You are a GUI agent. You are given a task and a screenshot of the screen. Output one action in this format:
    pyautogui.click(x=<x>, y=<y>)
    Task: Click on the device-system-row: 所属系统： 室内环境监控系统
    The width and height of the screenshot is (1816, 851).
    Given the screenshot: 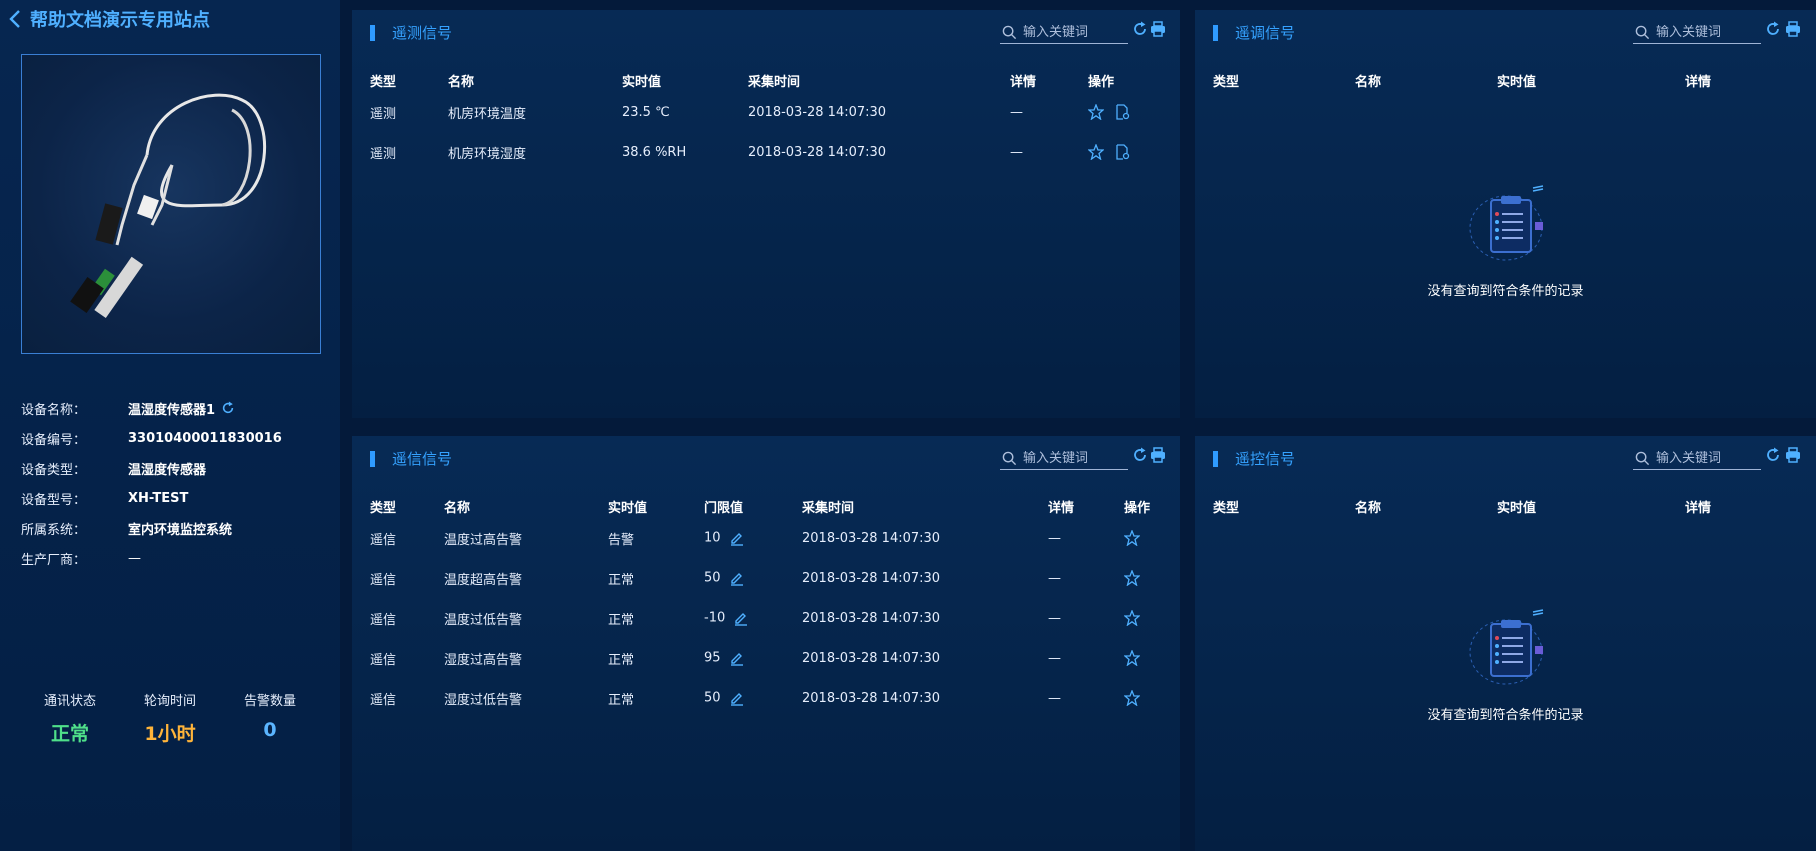 What is the action you would take?
    pyautogui.click(x=171, y=528)
    